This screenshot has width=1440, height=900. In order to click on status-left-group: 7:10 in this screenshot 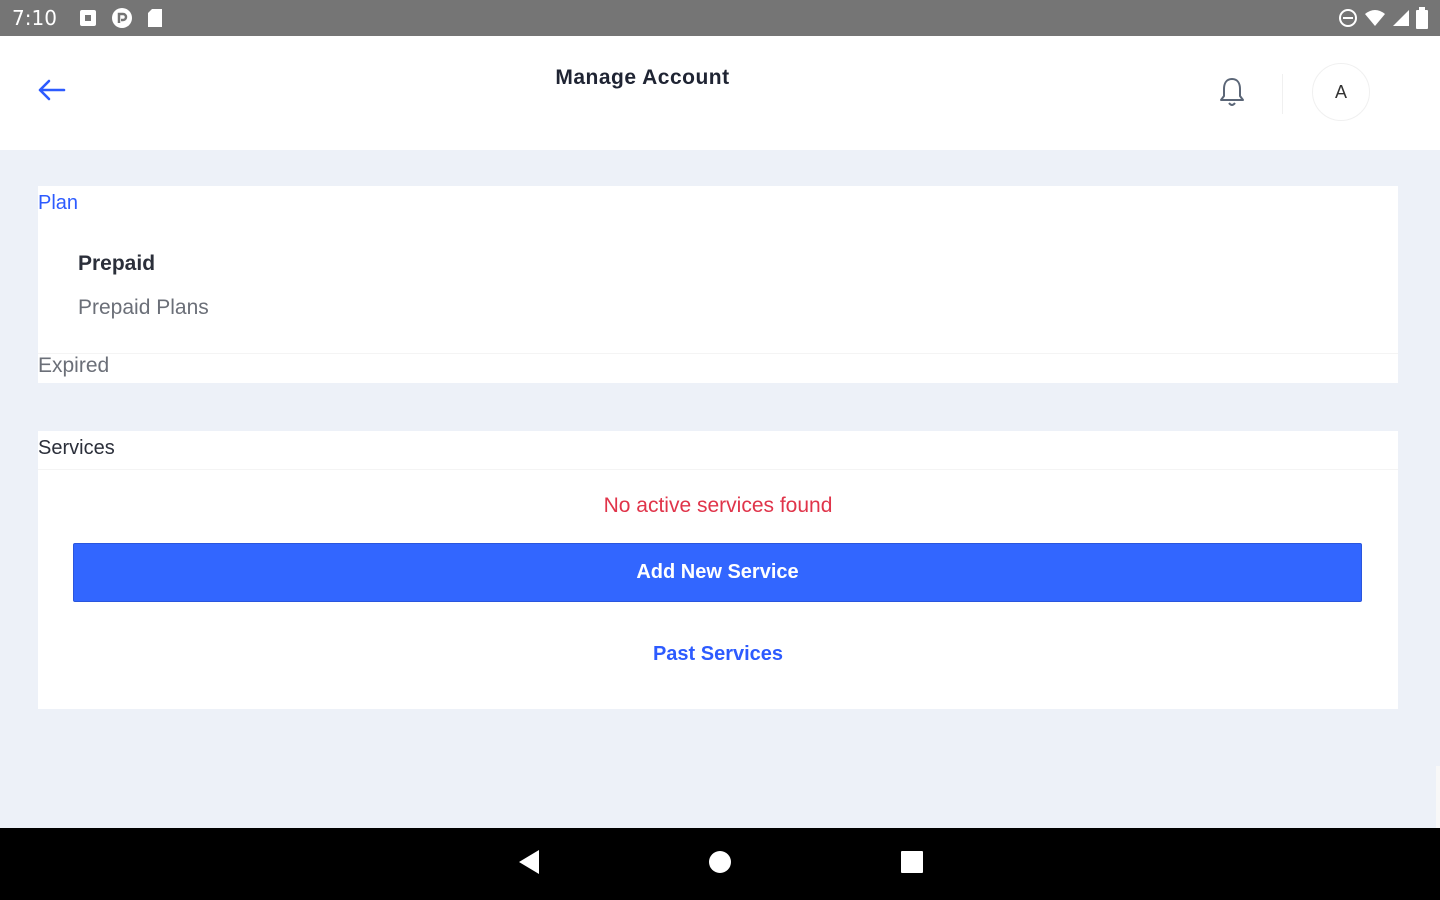, I will do `click(88, 18)`.